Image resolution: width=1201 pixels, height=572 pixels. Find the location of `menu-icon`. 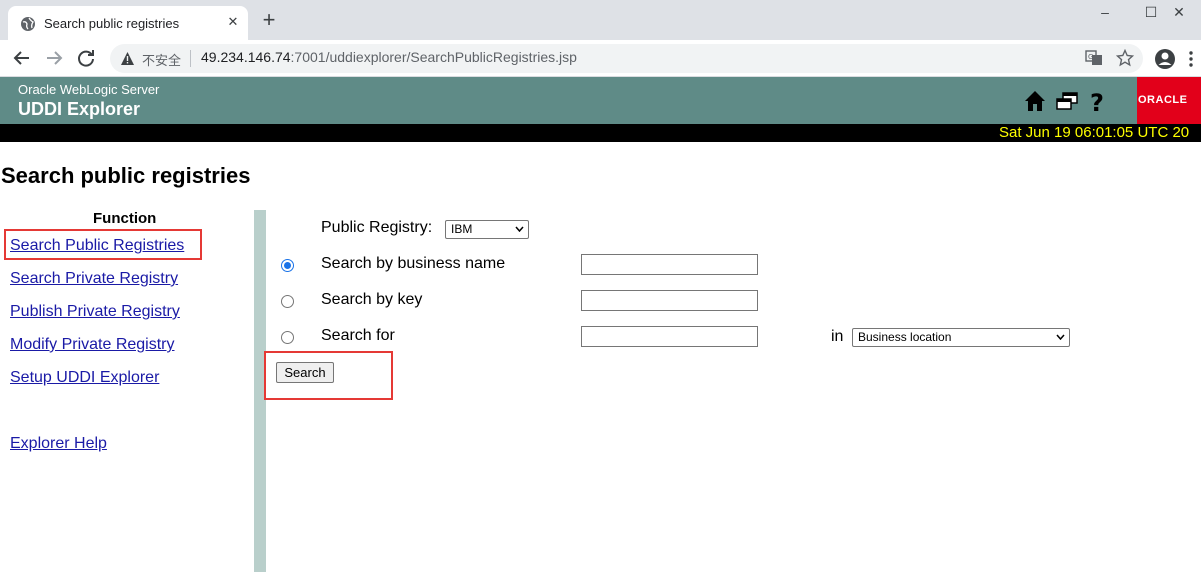

menu-icon is located at coordinates (1191, 59).